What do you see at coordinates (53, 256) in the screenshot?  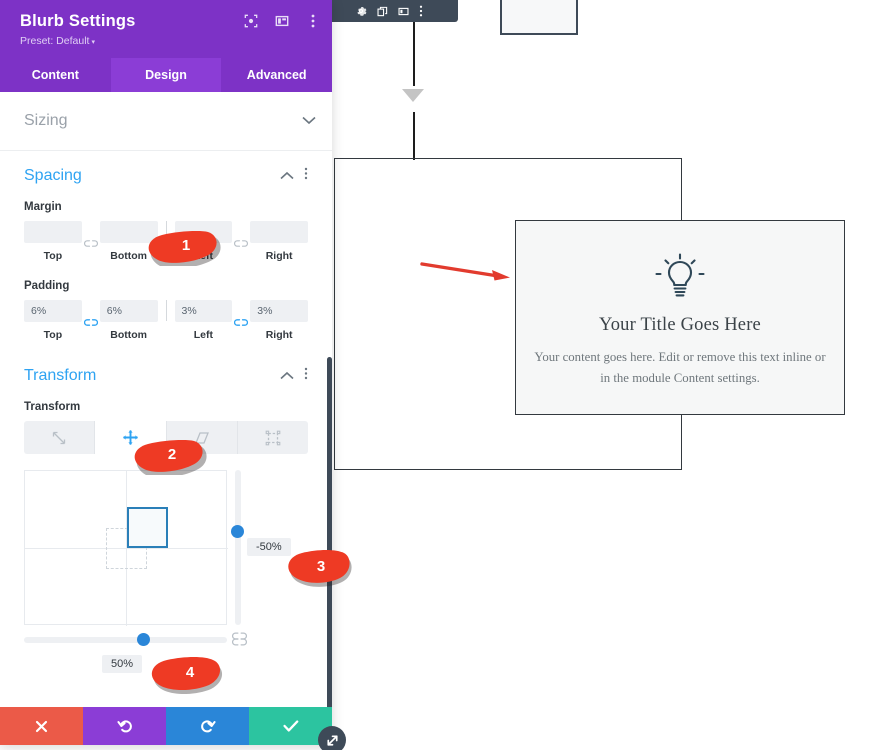 I see `margin-top-label: Top` at bounding box center [53, 256].